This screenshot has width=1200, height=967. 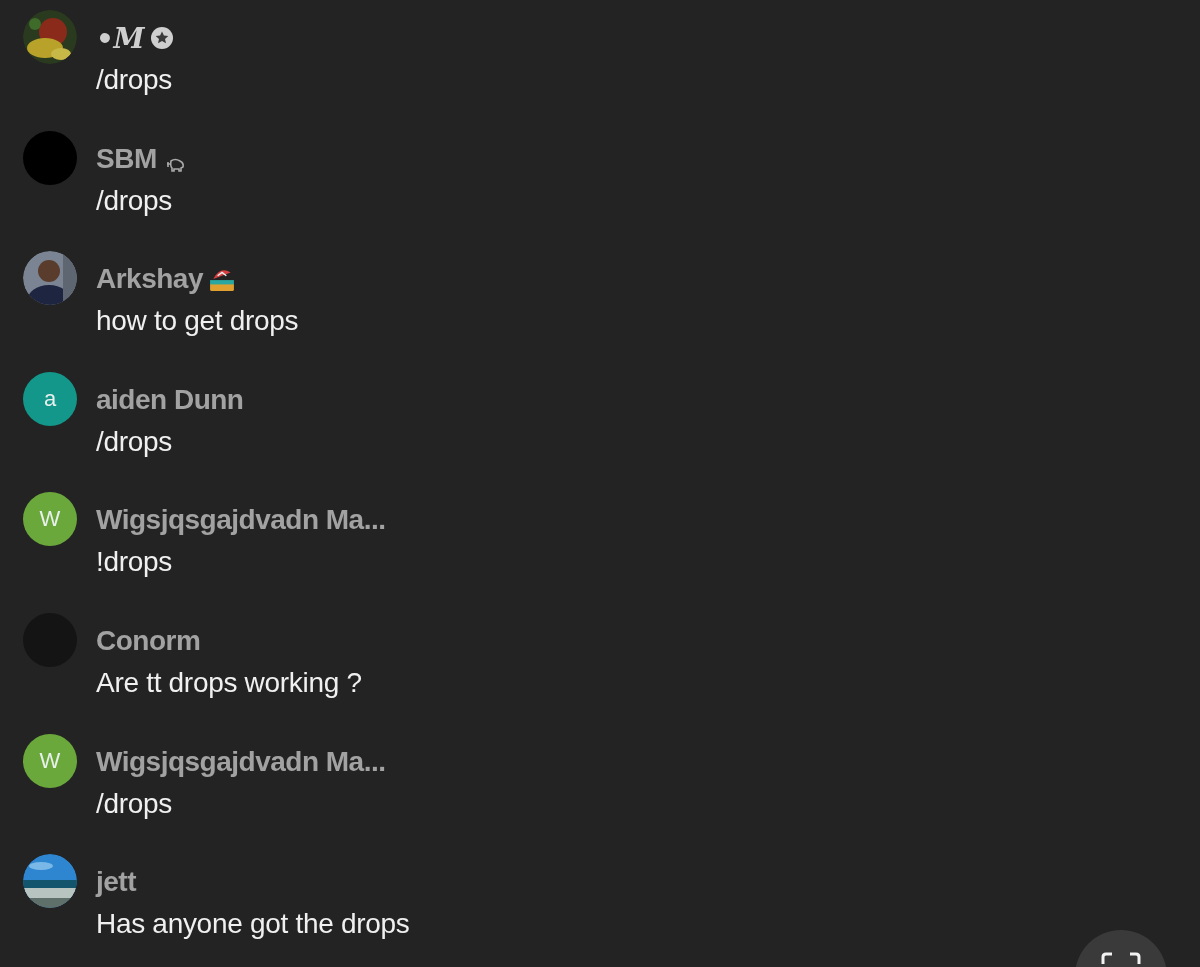 I want to click on message-text: !drops, so click(x=135, y=562).